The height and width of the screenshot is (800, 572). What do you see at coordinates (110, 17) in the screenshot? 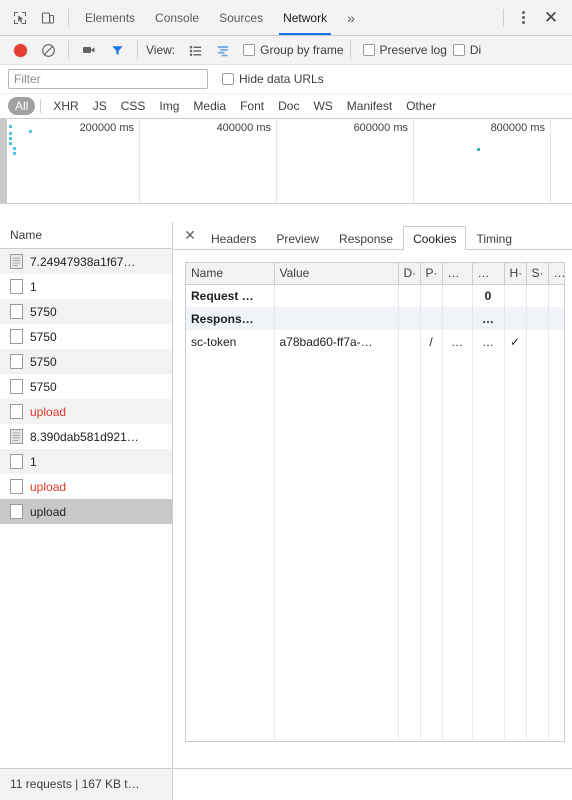
I see `tab-elements: Elements` at bounding box center [110, 17].